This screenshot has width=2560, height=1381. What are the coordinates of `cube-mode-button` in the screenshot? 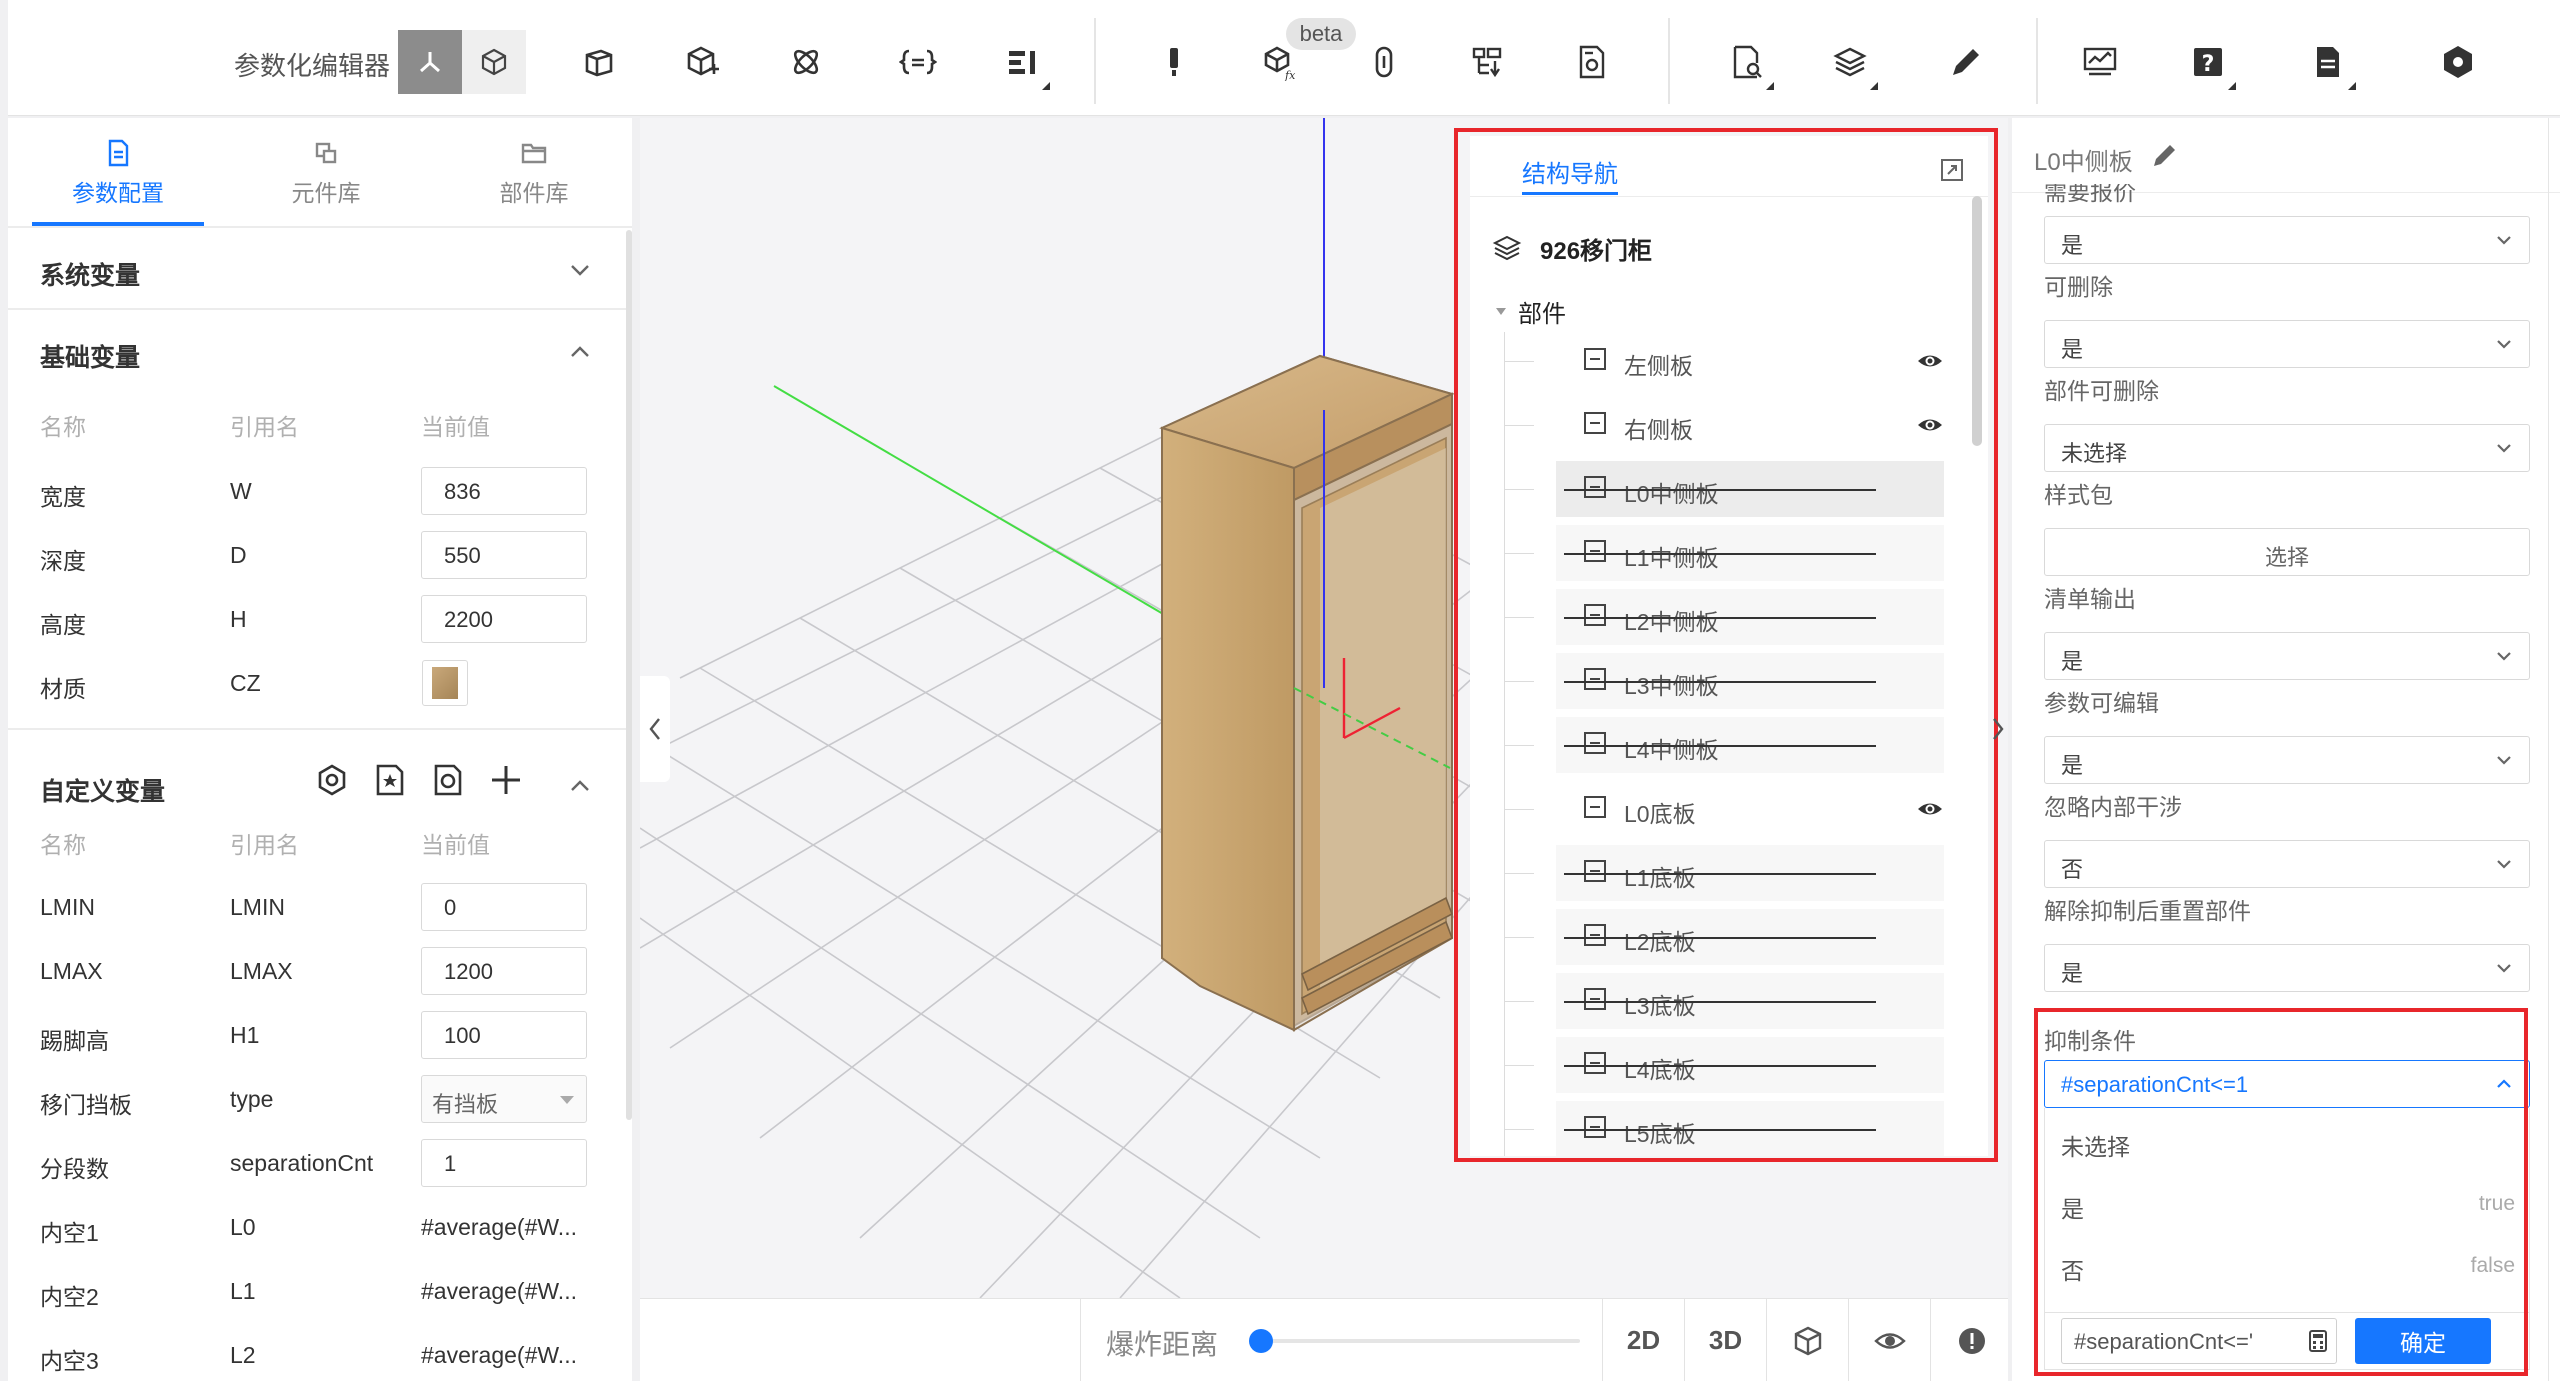 It's located at (494, 62).